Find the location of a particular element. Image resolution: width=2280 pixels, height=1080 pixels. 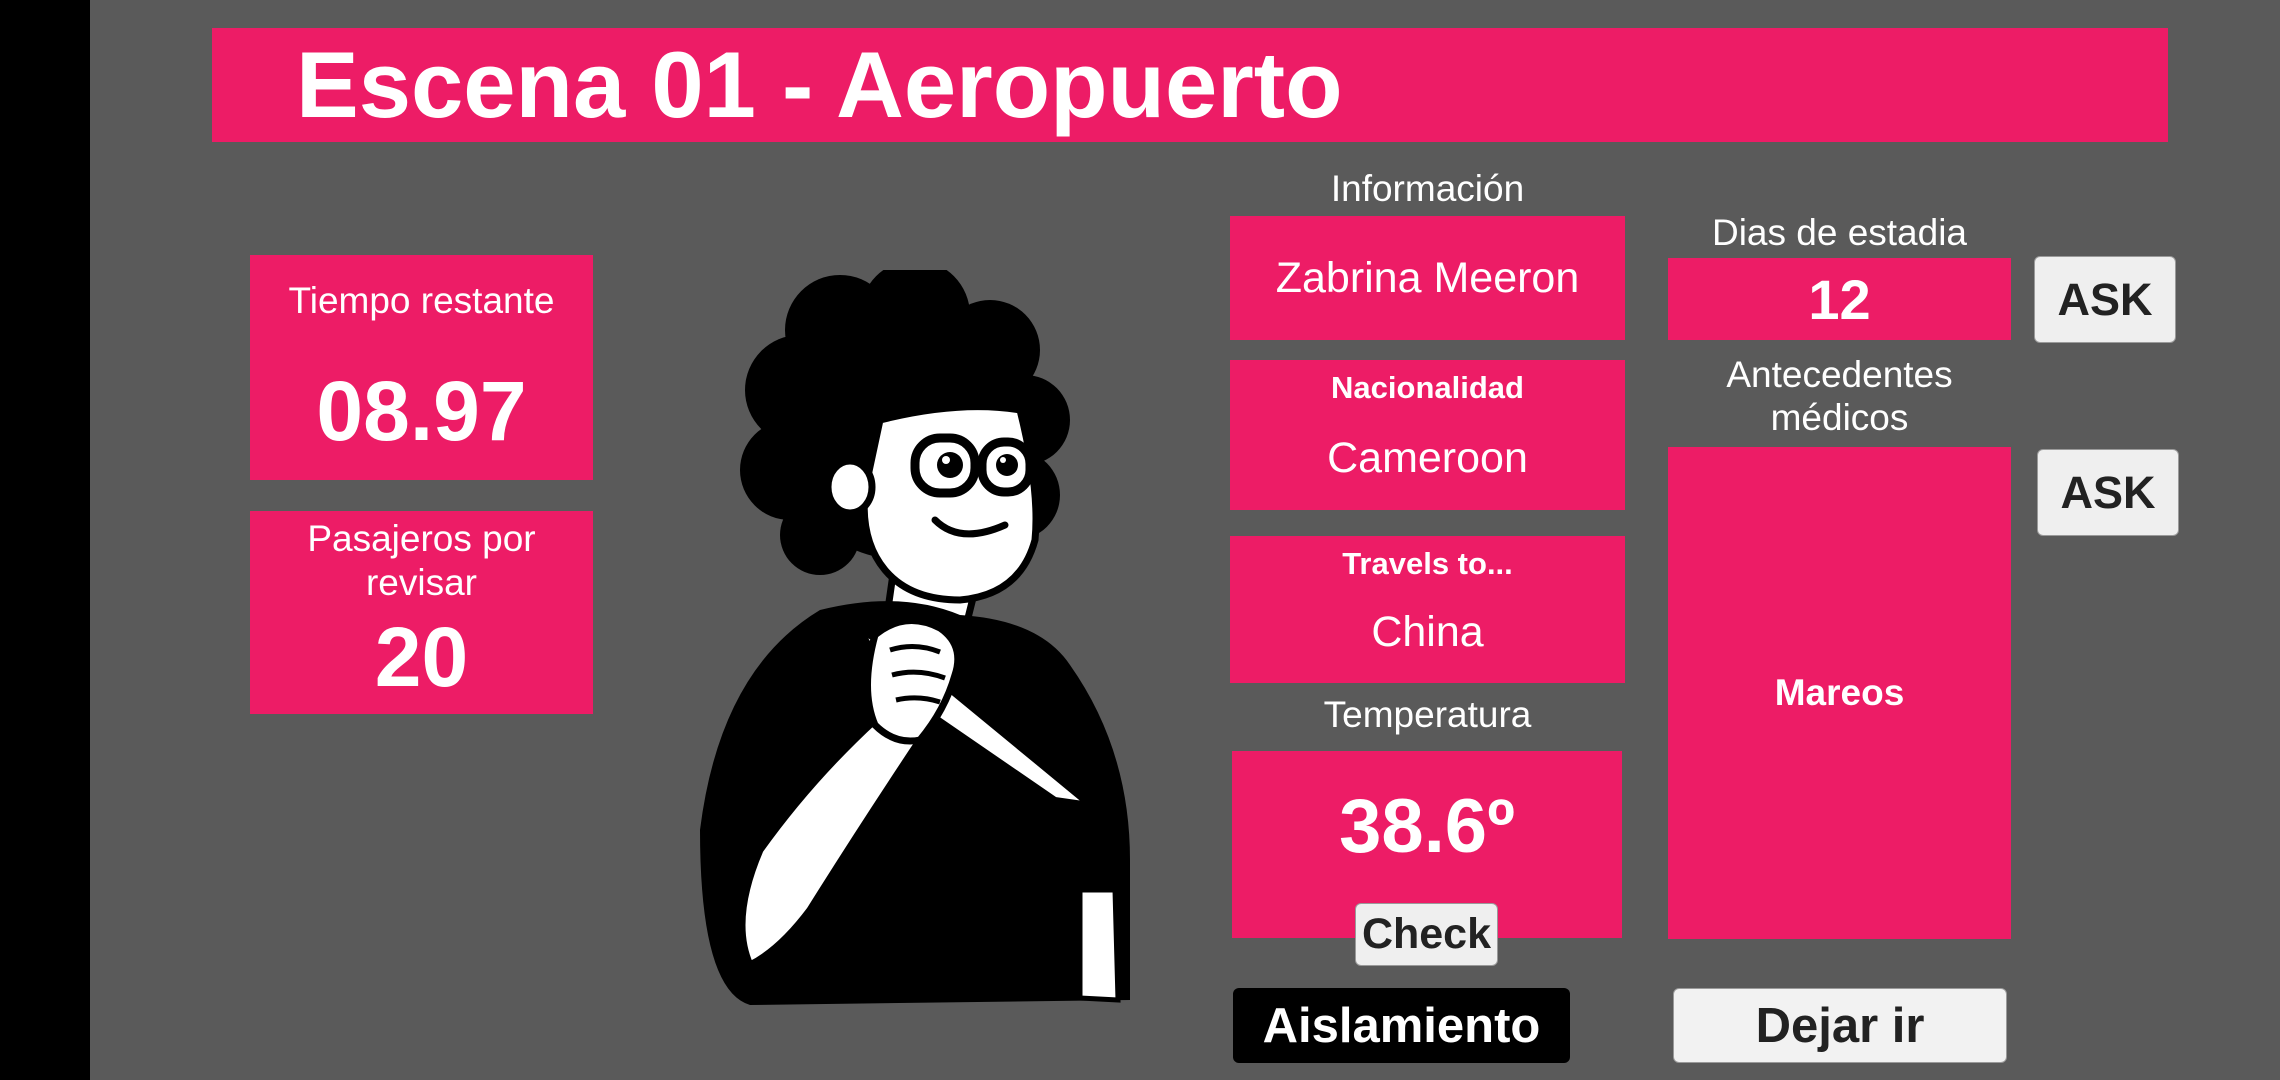

isolate-button: Aislamiento is located at coordinates (1401, 1025).